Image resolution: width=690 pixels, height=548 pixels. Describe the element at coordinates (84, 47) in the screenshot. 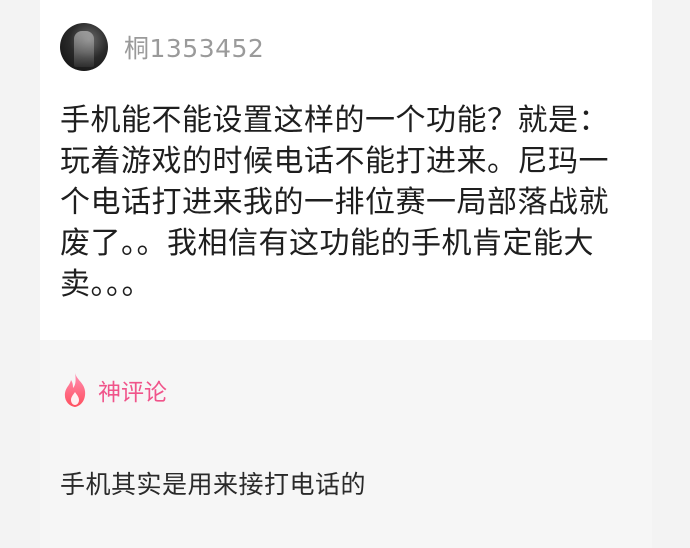

I see `avatar` at that location.